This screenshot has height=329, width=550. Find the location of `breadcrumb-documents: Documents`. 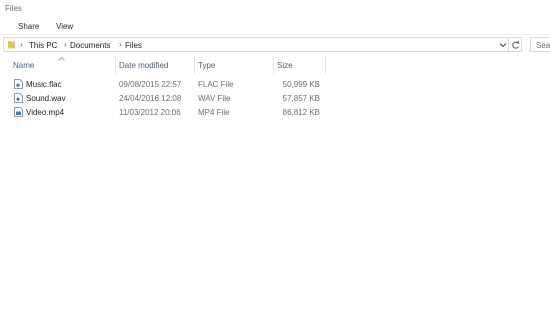

breadcrumb-documents: Documents is located at coordinates (90, 45).